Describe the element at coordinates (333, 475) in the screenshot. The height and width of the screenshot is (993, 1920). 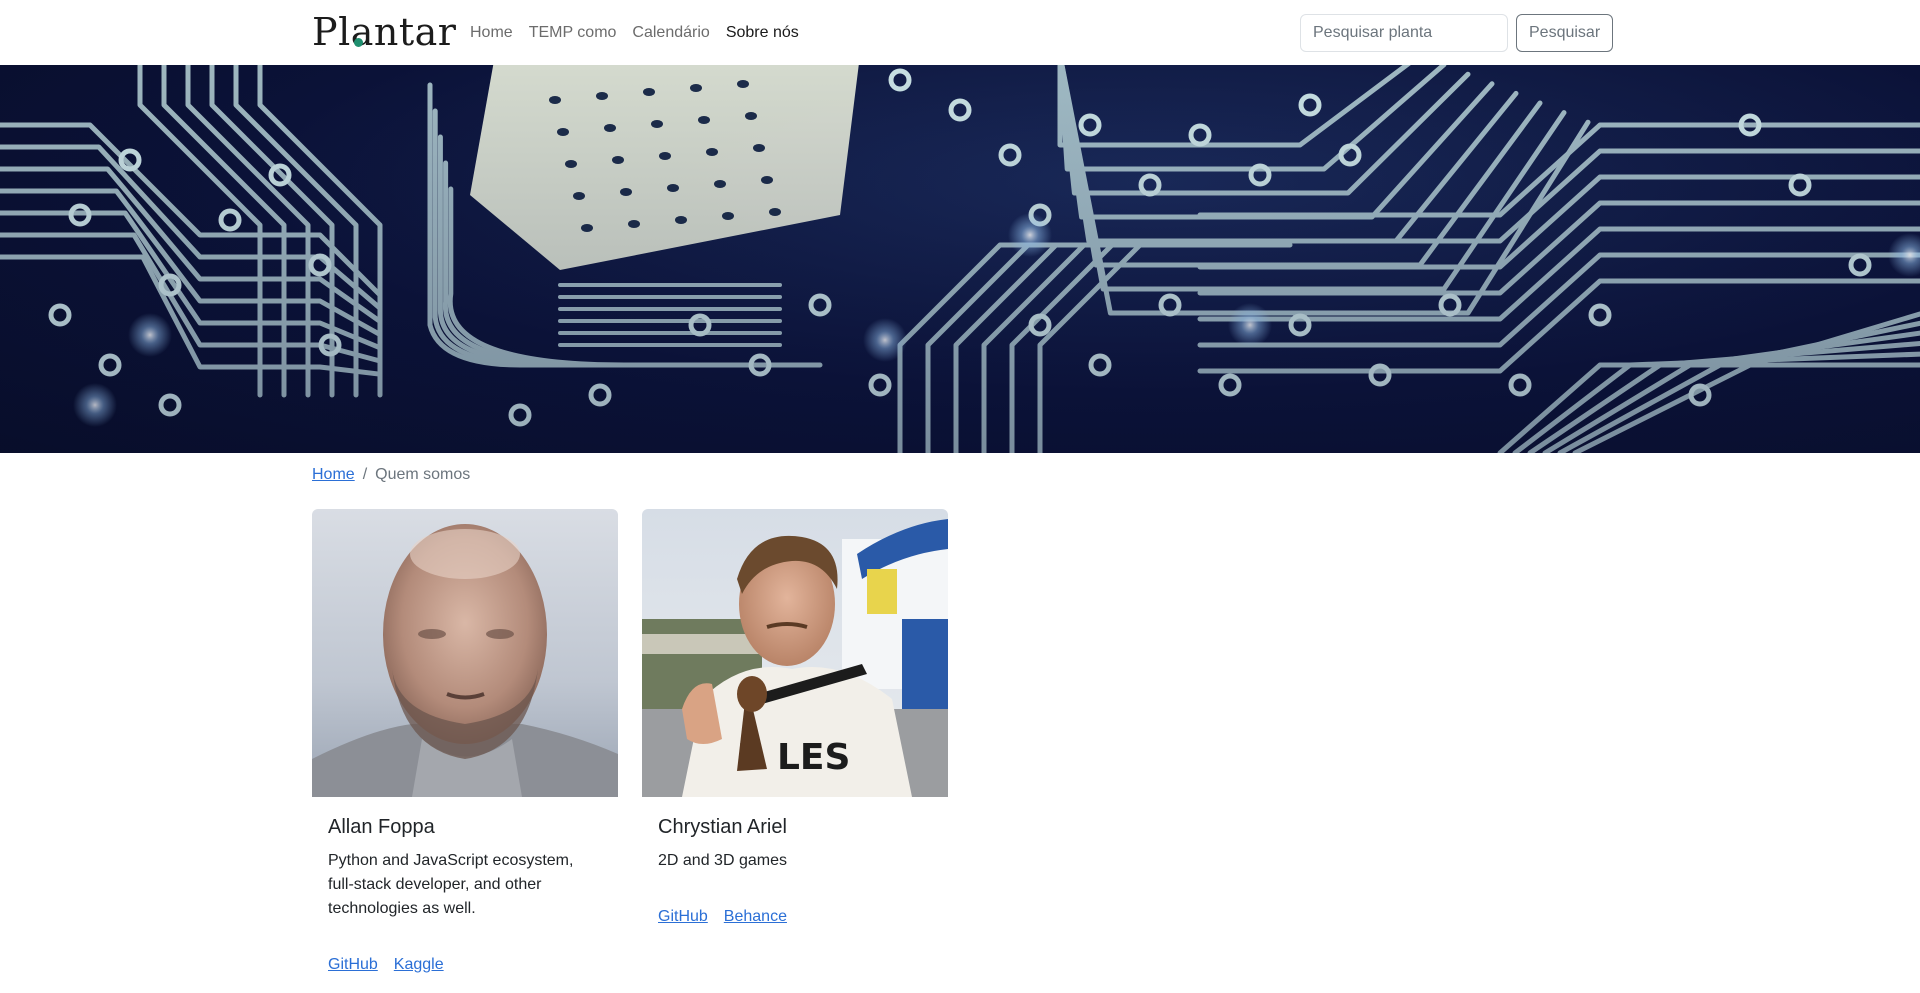
I see `breadcrumb-home-link: Home` at that location.